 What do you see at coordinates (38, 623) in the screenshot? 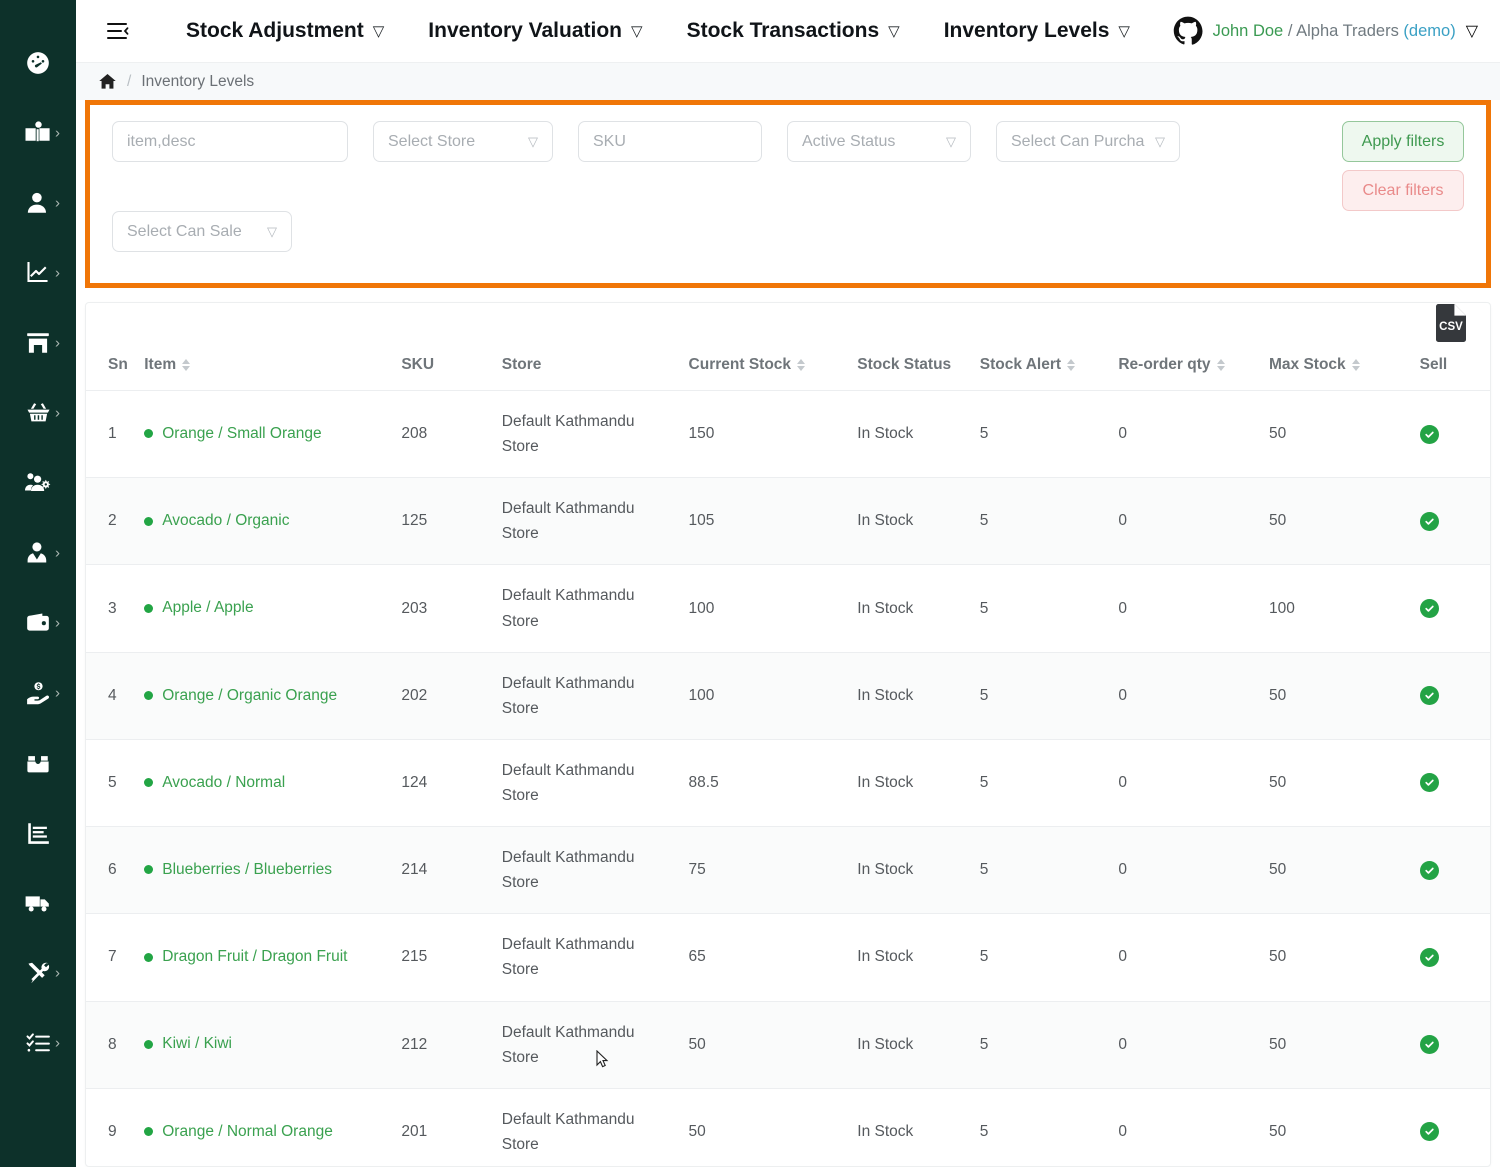
I see `sidebar-item-wallet: ›` at bounding box center [38, 623].